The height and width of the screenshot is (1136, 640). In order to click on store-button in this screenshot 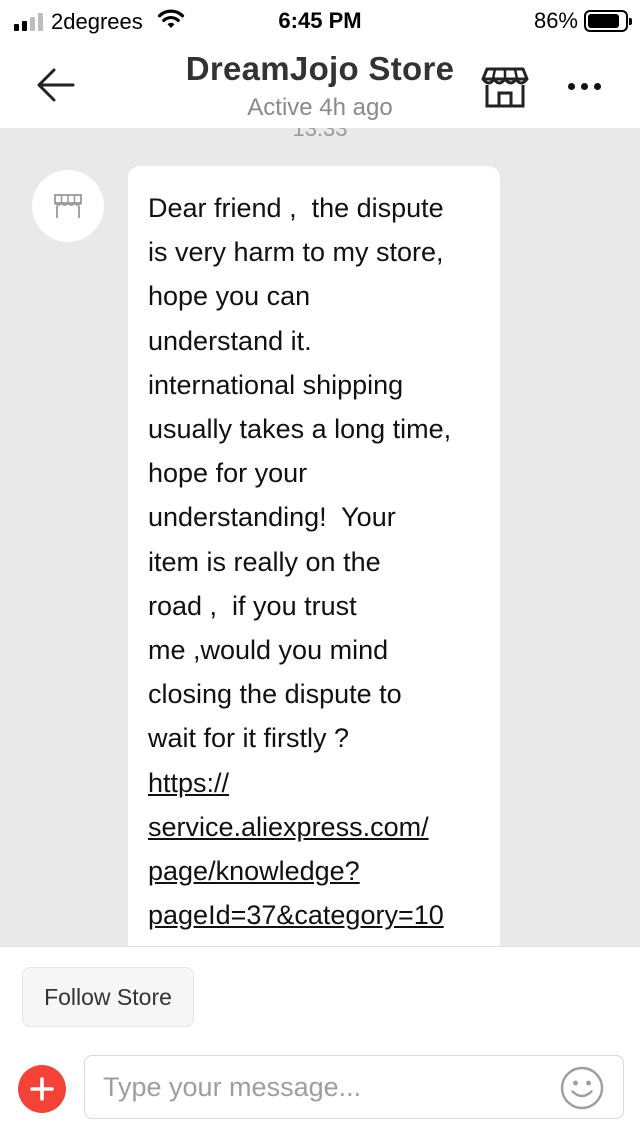, I will do `click(505, 87)`.